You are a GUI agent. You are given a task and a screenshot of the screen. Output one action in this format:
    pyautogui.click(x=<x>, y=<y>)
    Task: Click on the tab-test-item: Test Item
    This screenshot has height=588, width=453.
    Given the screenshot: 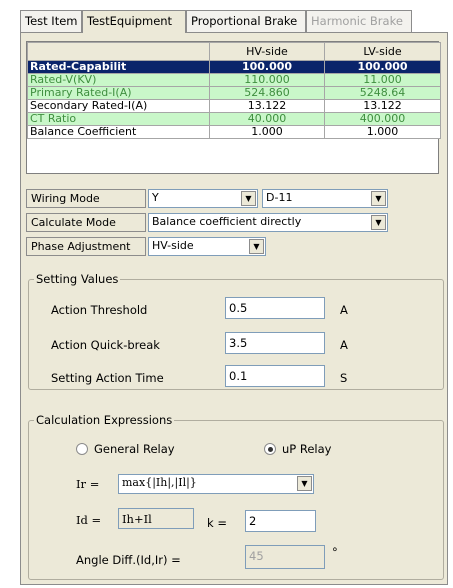 What is the action you would take?
    pyautogui.click(x=51, y=21)
    